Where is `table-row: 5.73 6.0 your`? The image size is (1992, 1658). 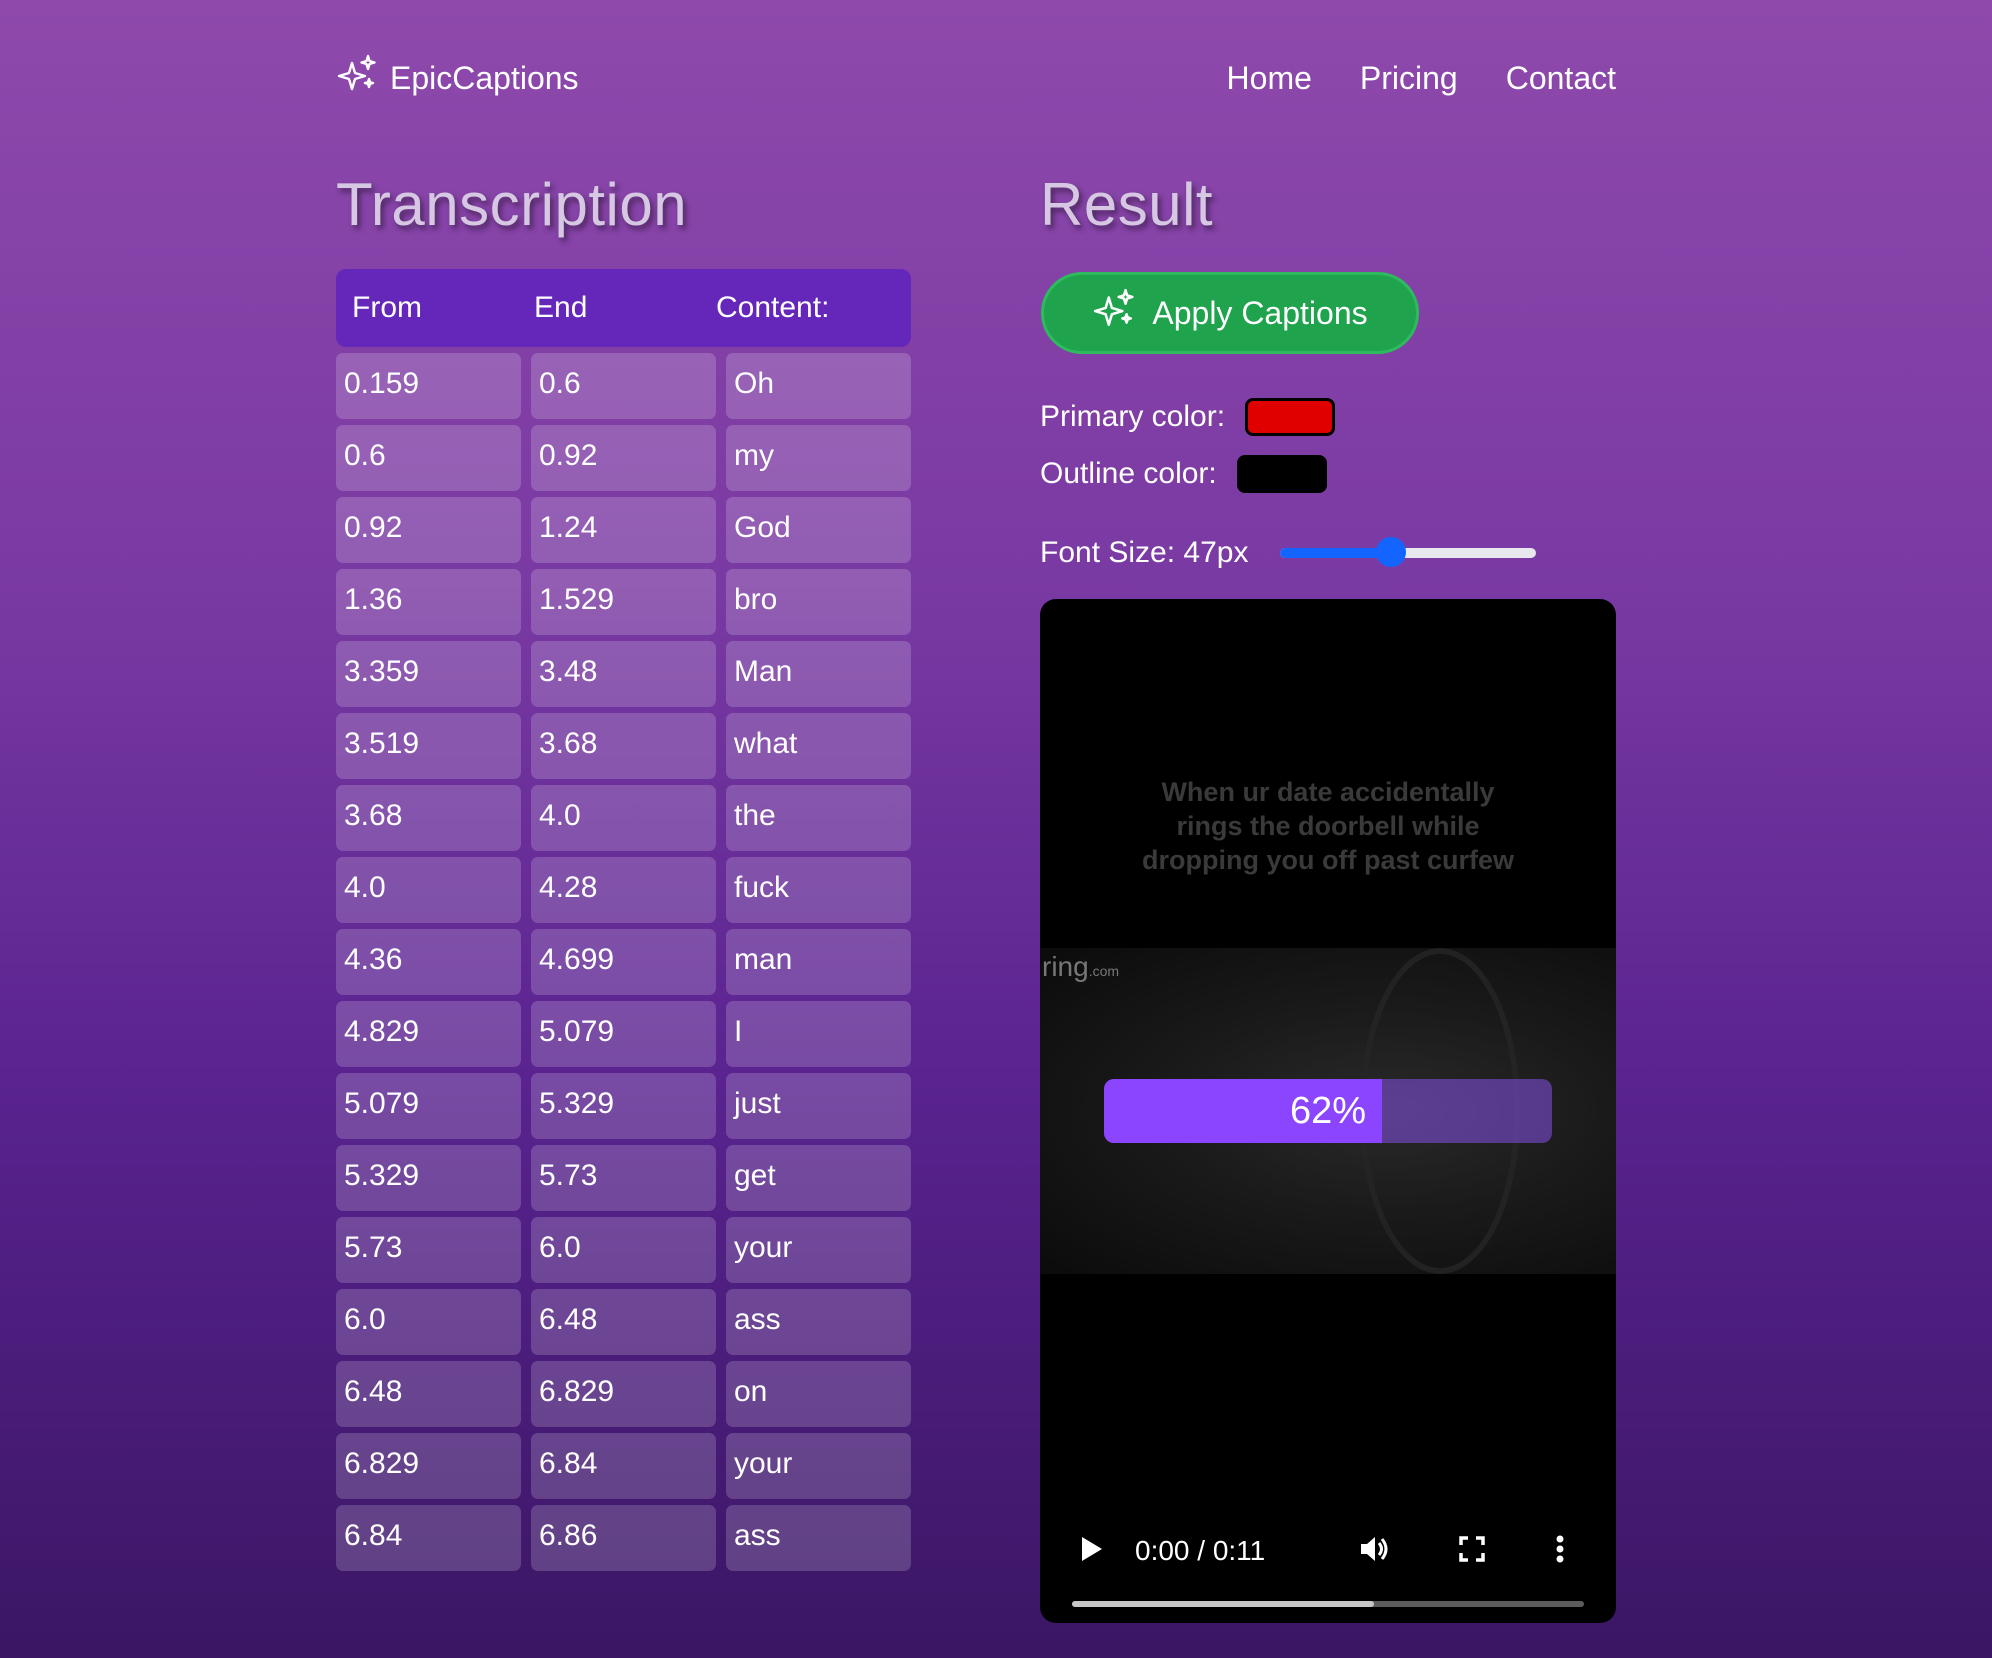
table-row: 5.73 6.0 your is located at coordinates (623, 1250).